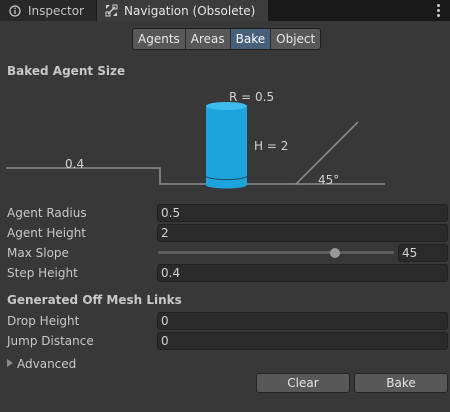  I want to click on clear-button: Clear, so click(303, 383).